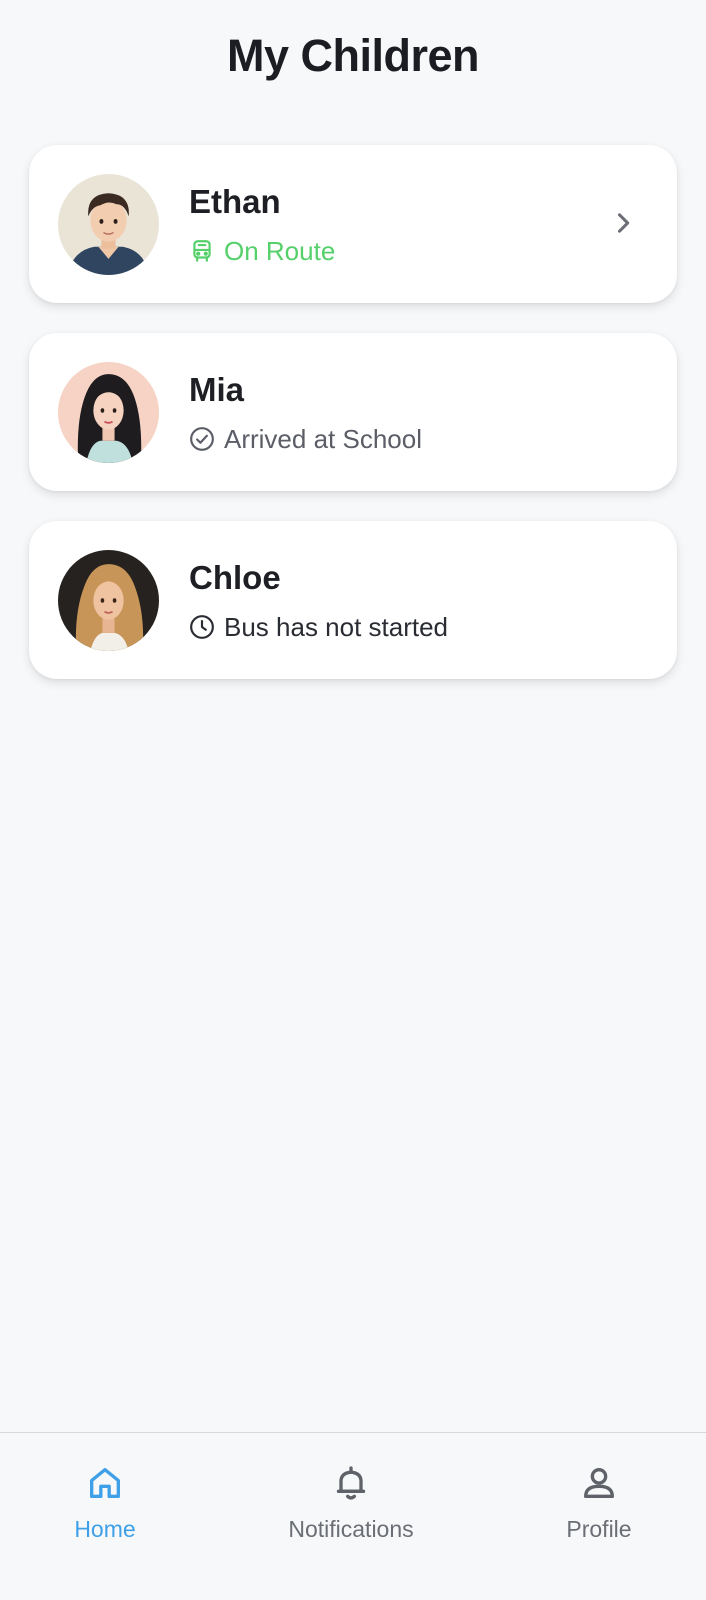 The width and height of the screenshot is (706, 1600). I want to click on status-text: Arrived at School, so click(323, 438).